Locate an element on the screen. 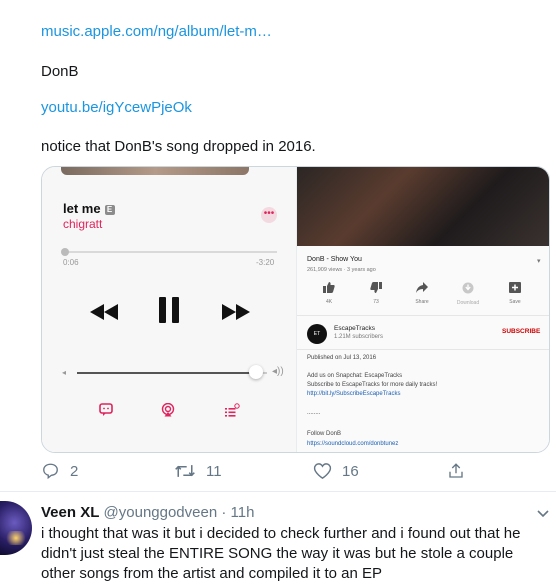 This screenshot has height=587, width=556. reply-count: 2 is located at coordinates (74, 471).